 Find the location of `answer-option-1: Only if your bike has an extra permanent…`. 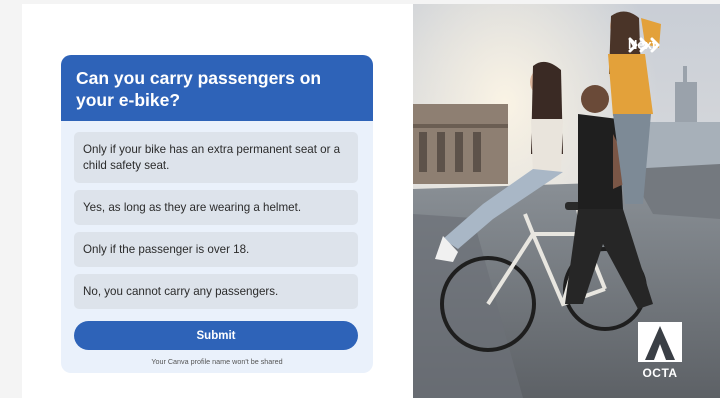

answer-option-1: Only if your bike has an extra permanent… is located at coordinates (216, 157).